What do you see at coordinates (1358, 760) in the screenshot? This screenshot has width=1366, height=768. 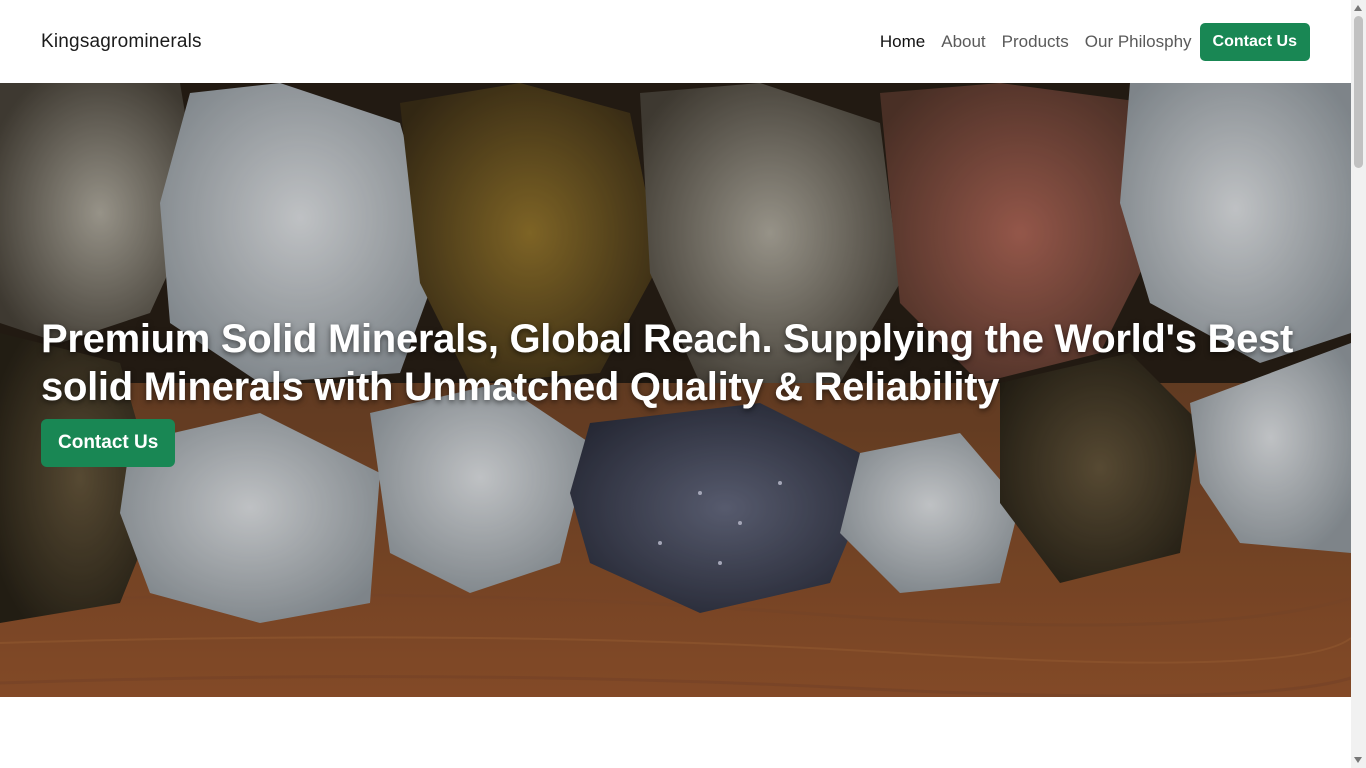 I see `scroll-down-arrow-icon` at bounding box center [1358, 760].